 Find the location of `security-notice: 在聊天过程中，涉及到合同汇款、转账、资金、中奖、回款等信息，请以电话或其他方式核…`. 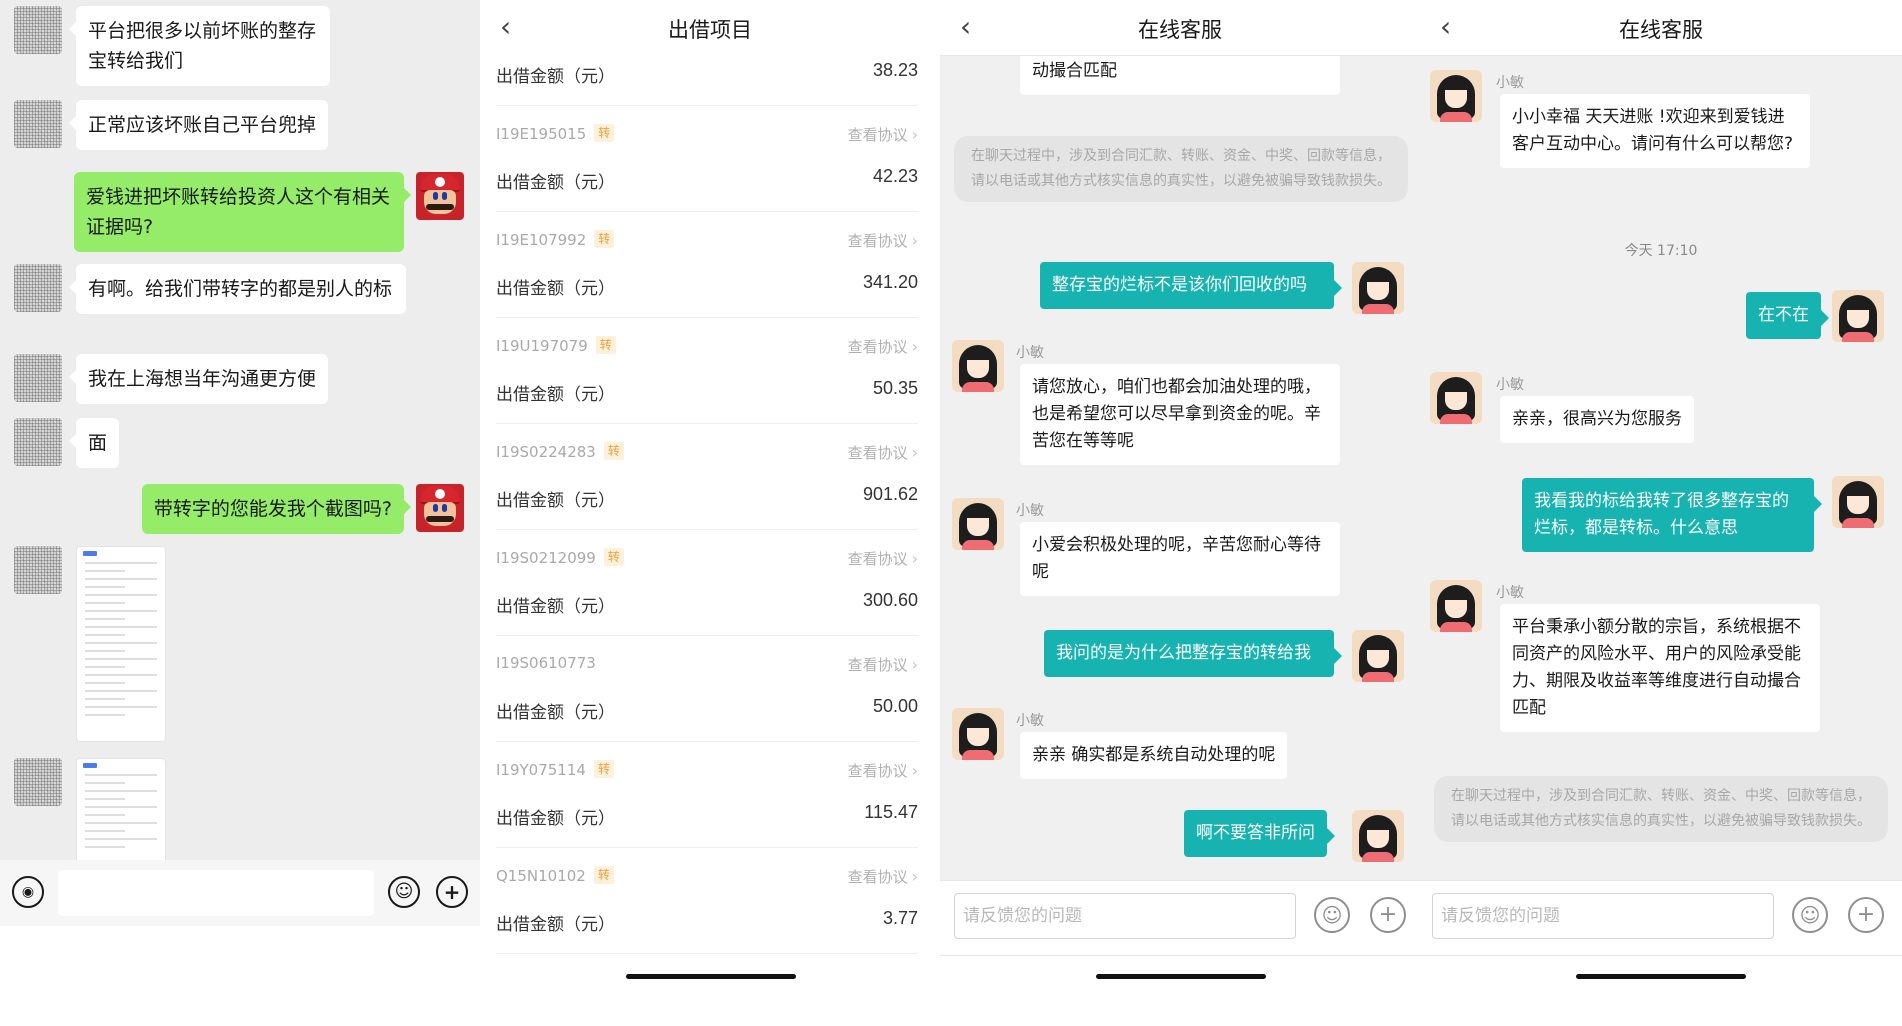

security-notice: 在聊天过程中，涉及到合同汇款、转账、资金、中奖、回款等信息，请以电话或其他方式核… is located at coordinates (1661, 809).